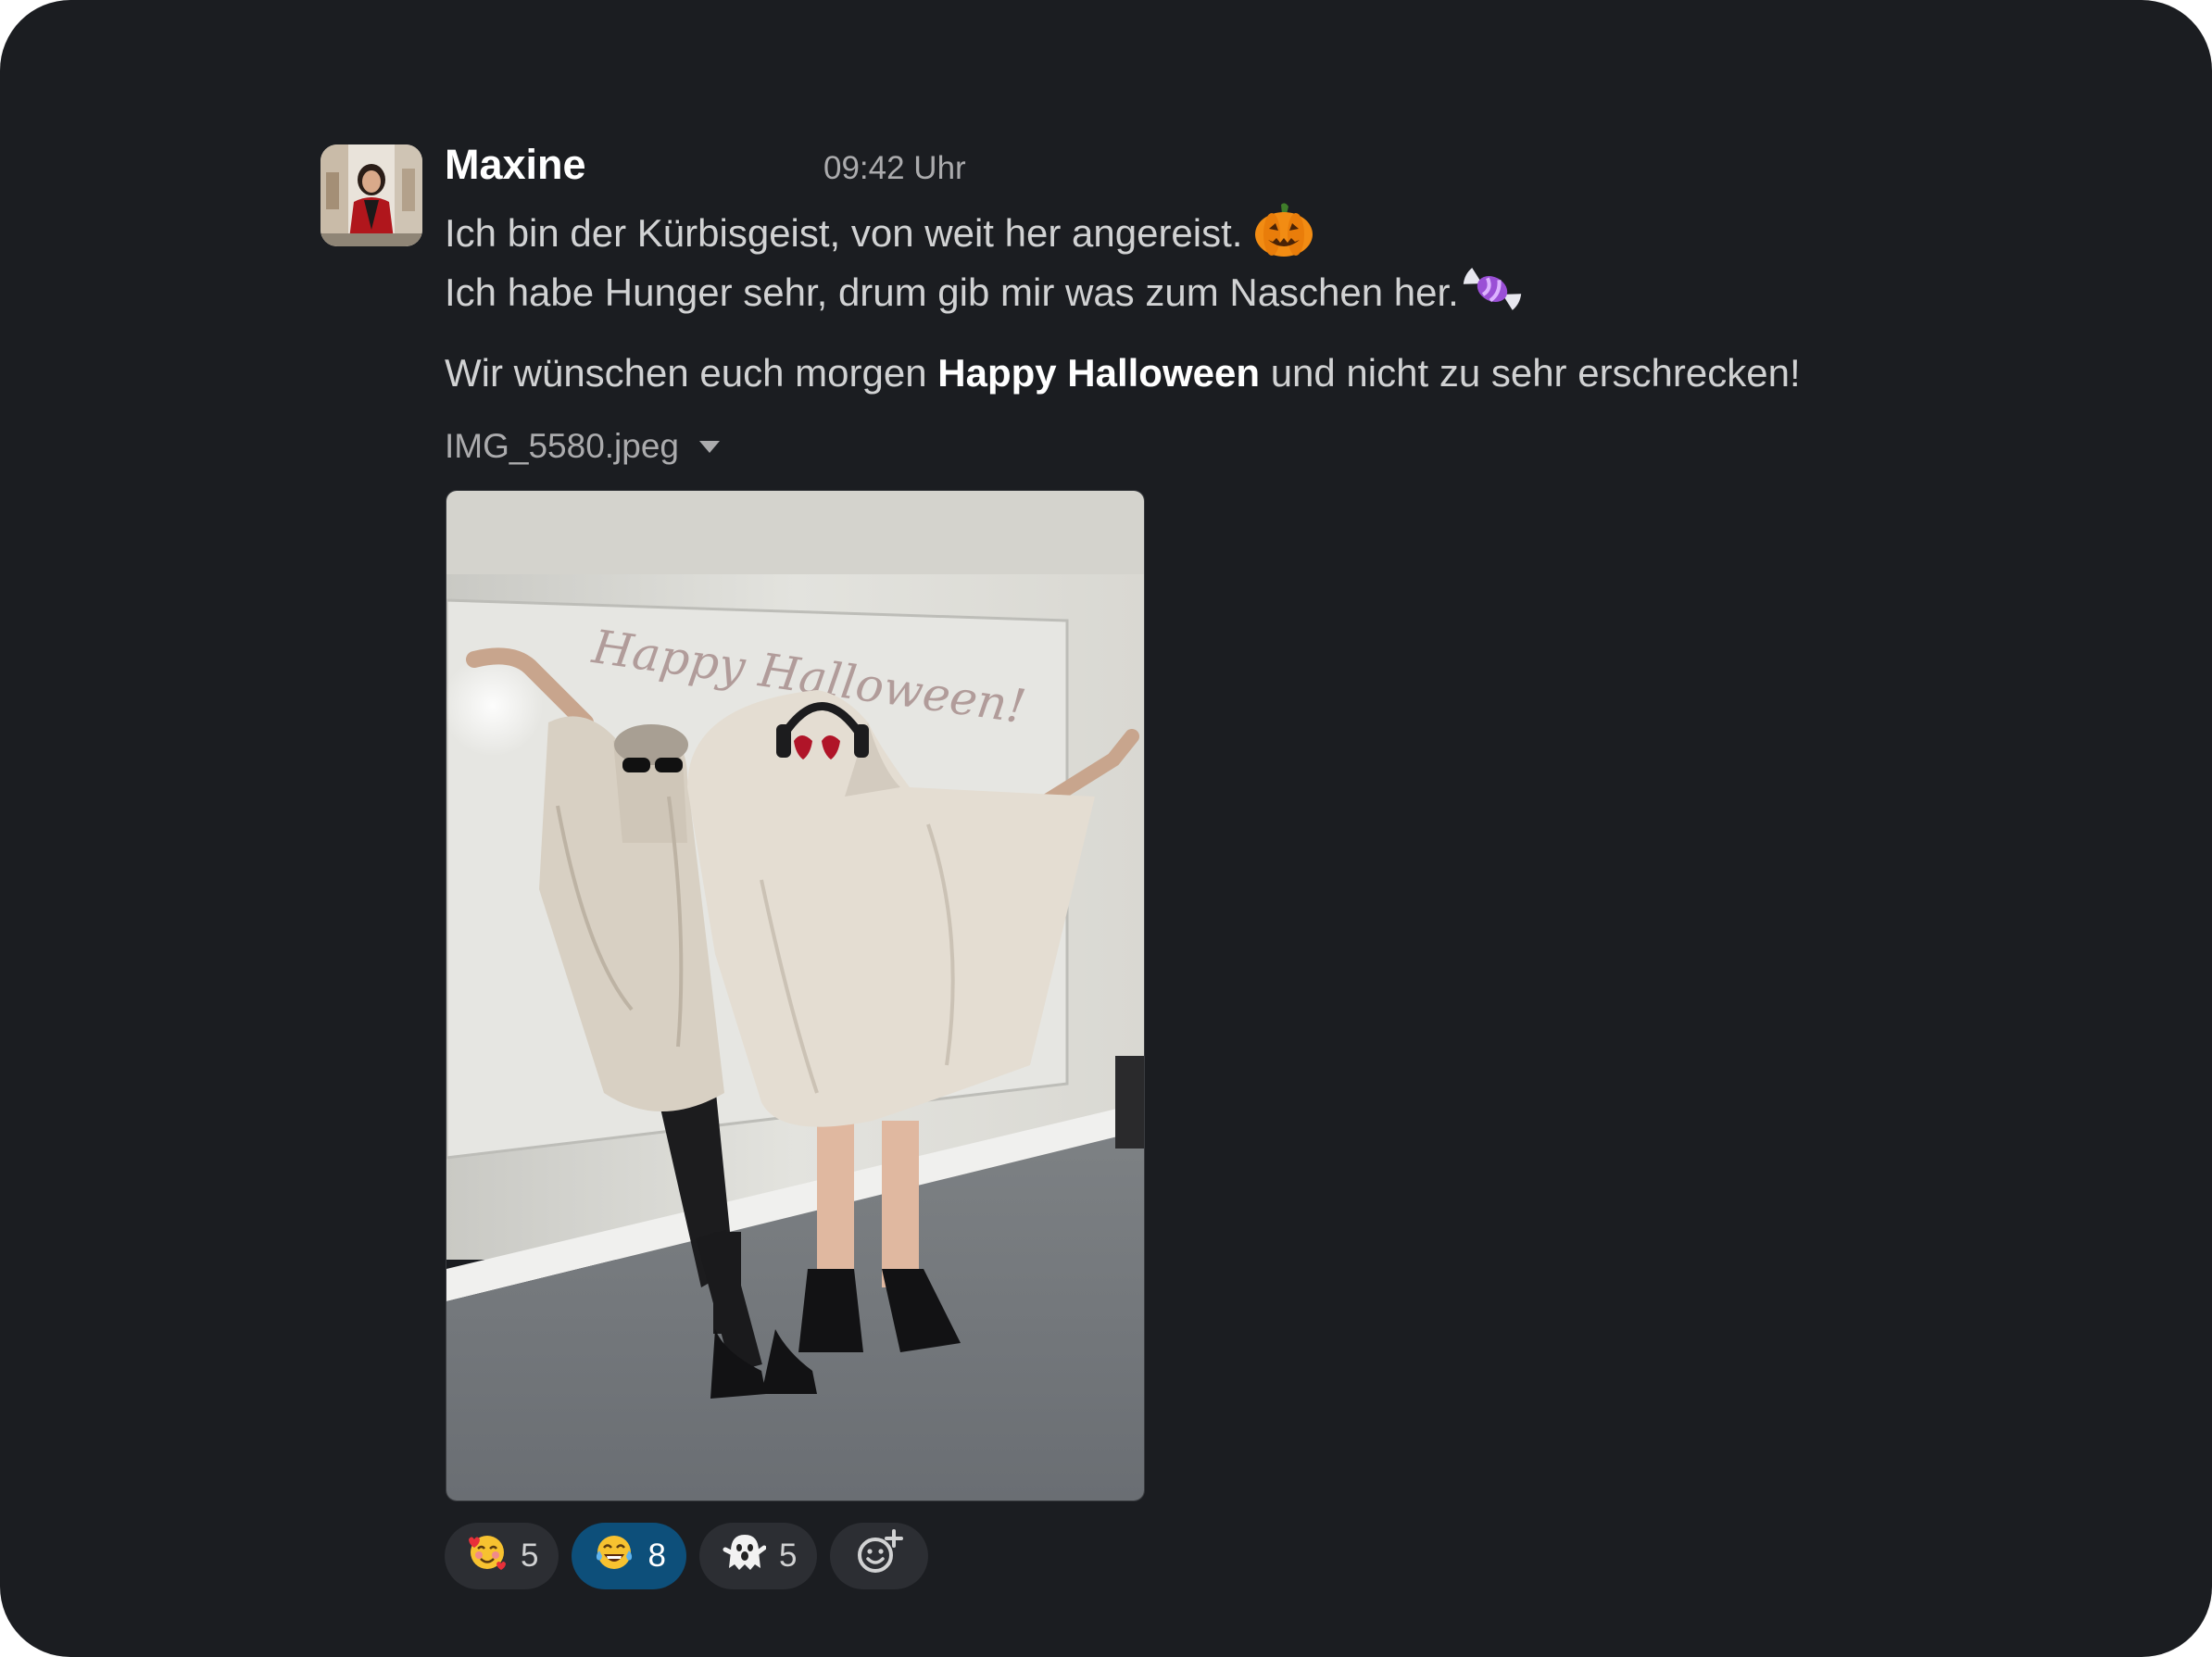 This screenshot has width=2212, height=1657. Describe the element at coordinates (1099, 373) in the screenshot. I see `message-line-3-bold: Happy Halloween` at that location.